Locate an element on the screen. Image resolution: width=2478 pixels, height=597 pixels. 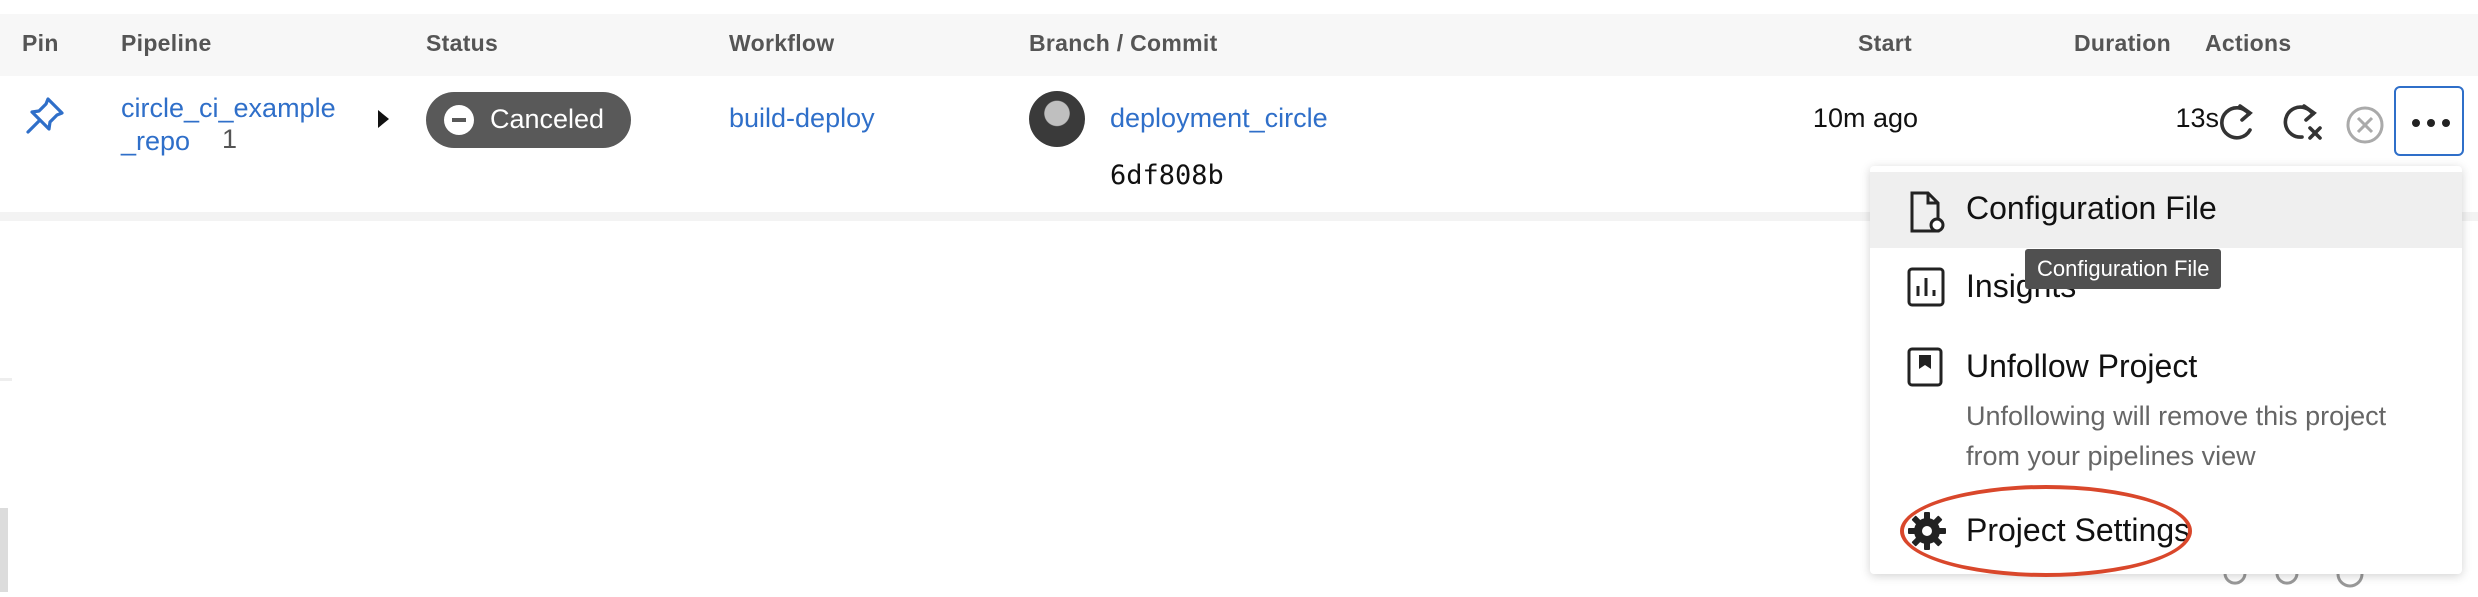
branch-link: deployment_circle is located at coordinates (1219, 118).